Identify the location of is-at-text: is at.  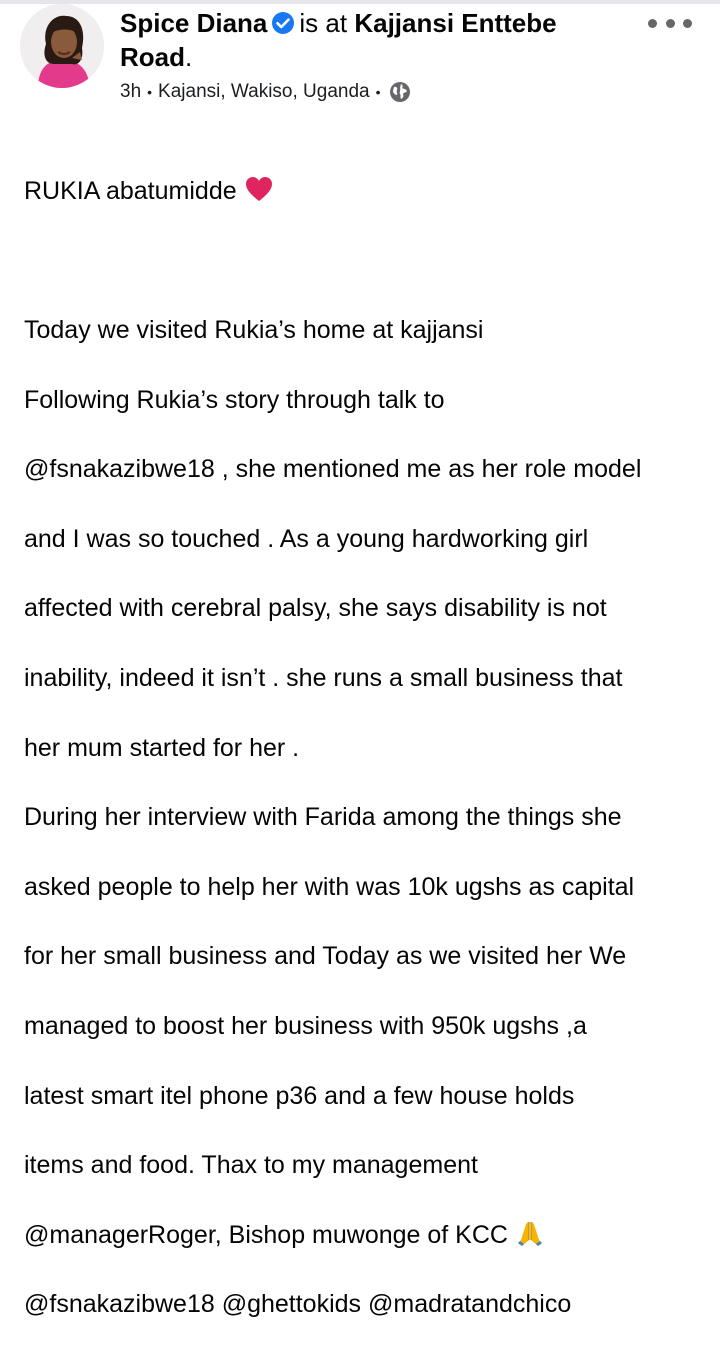
(323, 23).